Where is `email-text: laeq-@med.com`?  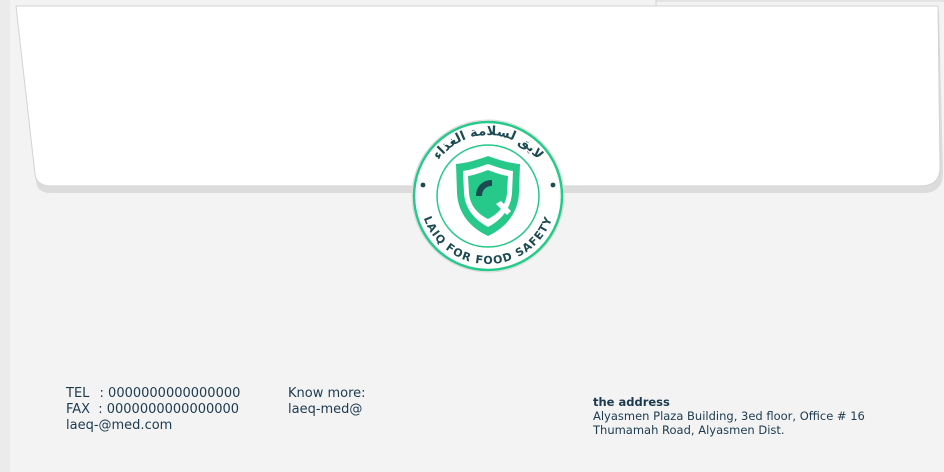 email-text: laeq-@med.com is located at coordinates (119, 425).